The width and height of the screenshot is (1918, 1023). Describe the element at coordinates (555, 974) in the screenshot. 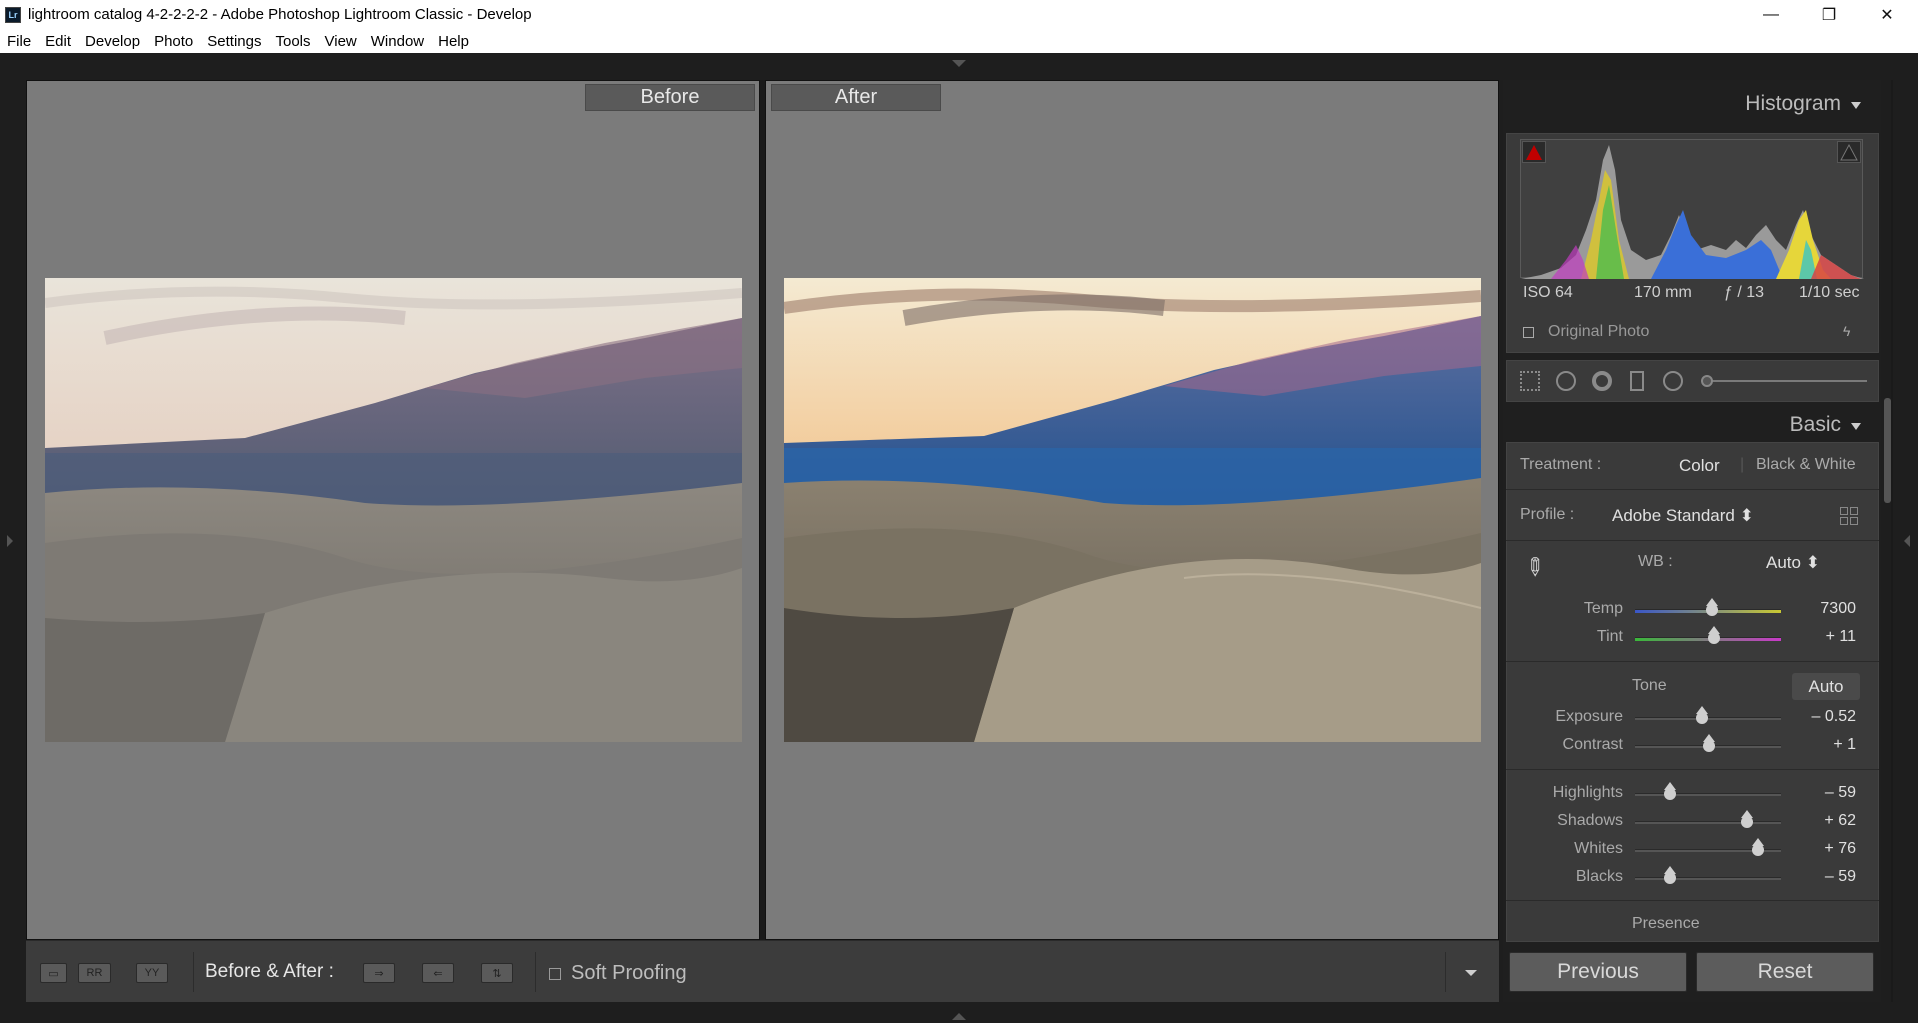

I see `soft-proofing-checkbox` at that location.